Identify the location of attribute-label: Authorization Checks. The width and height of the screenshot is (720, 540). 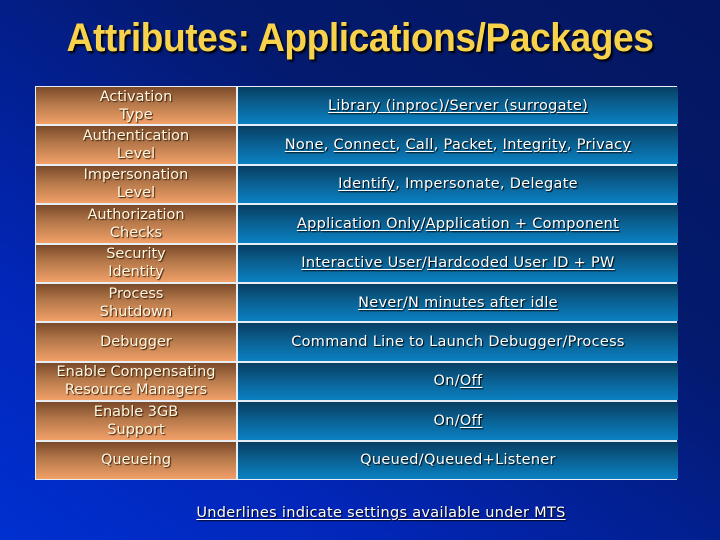
(136, 224).